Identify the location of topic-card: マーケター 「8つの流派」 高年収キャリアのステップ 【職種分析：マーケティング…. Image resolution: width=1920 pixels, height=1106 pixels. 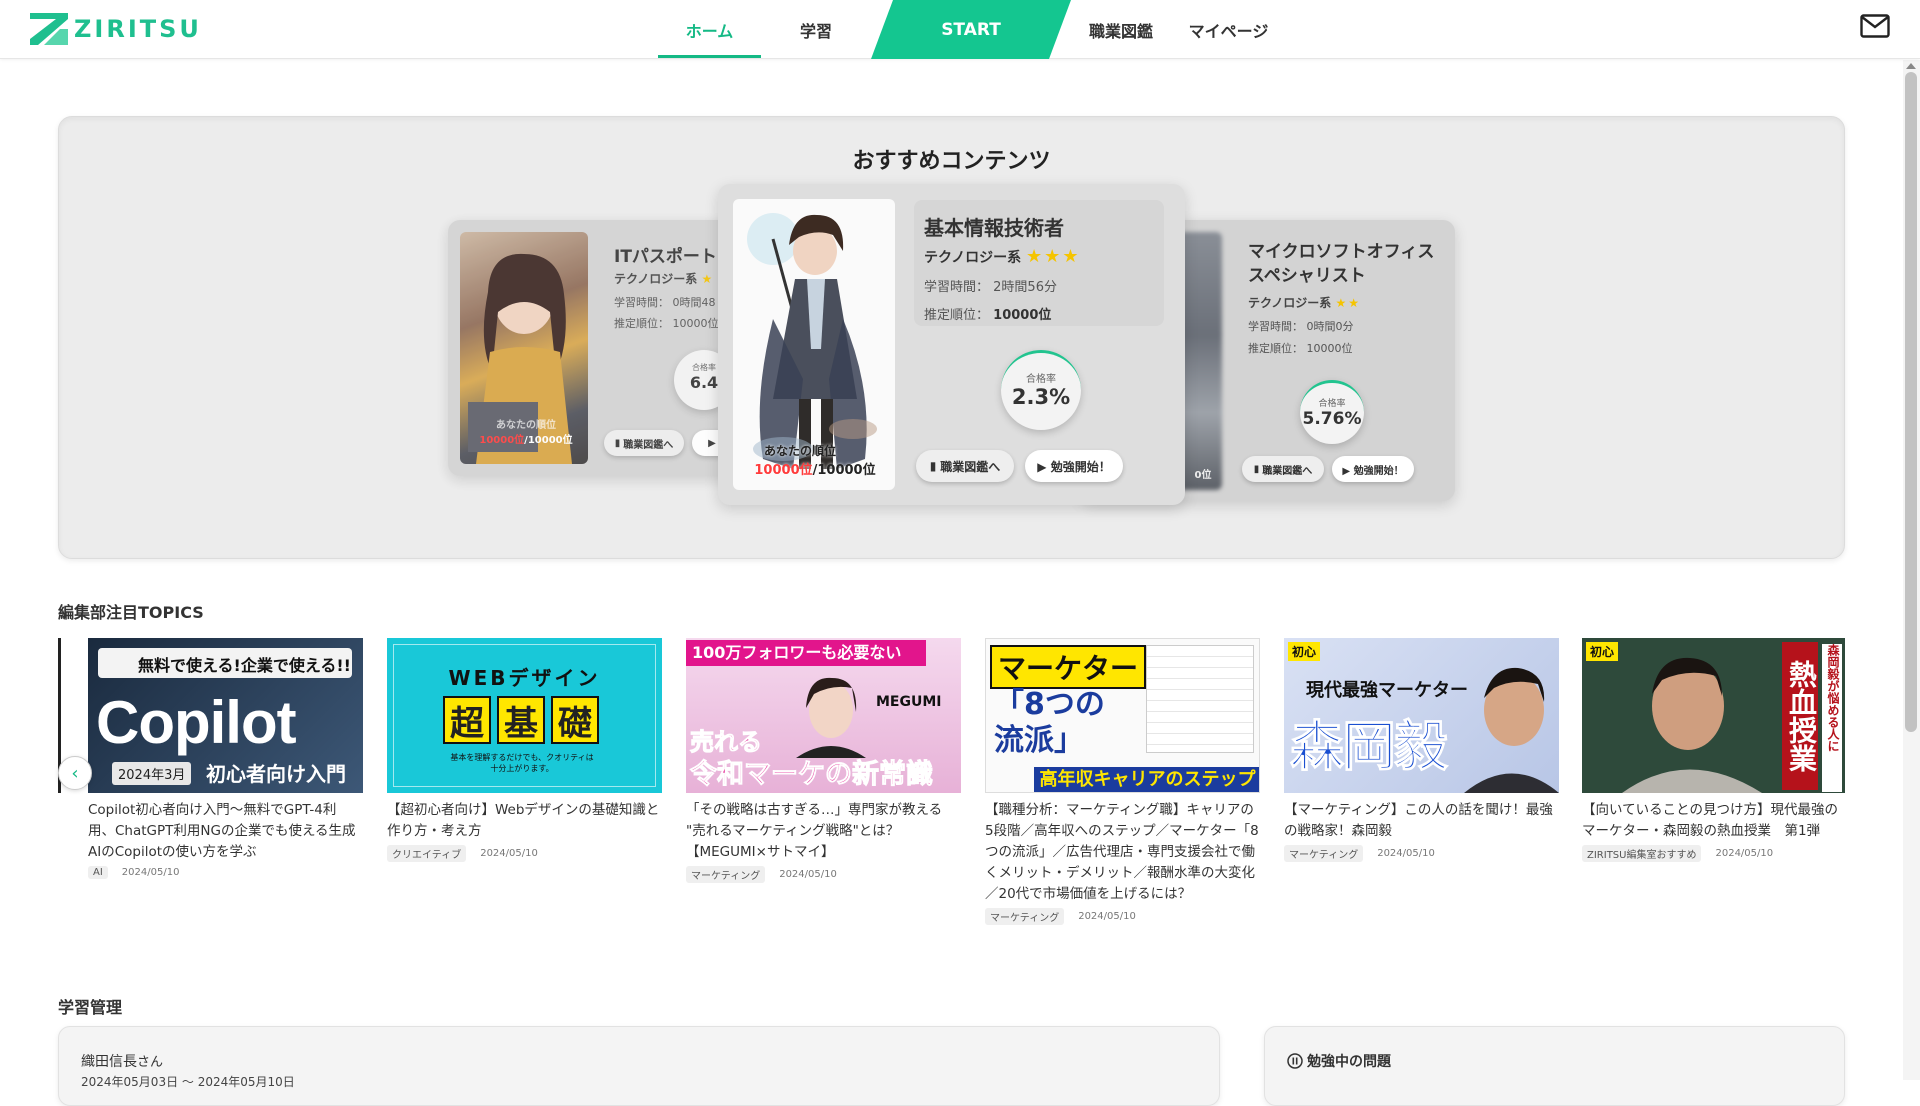
(1122, 781).